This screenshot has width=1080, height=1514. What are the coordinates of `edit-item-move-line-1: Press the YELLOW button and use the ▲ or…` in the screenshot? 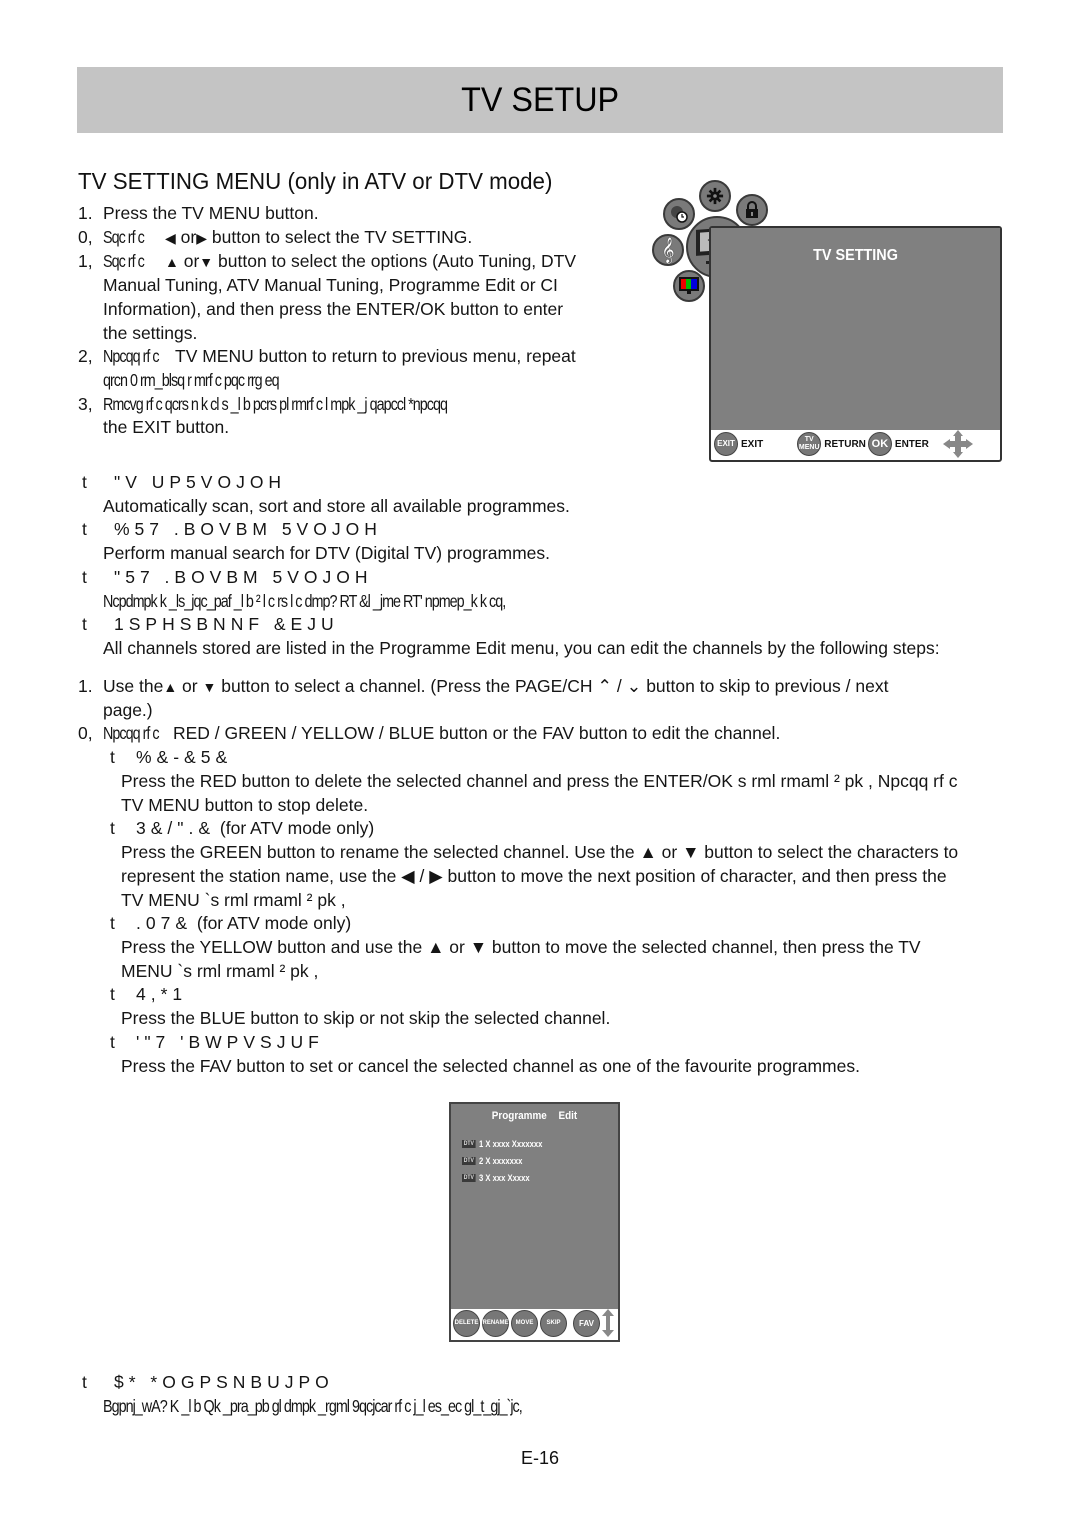 It's located at (521, 947).